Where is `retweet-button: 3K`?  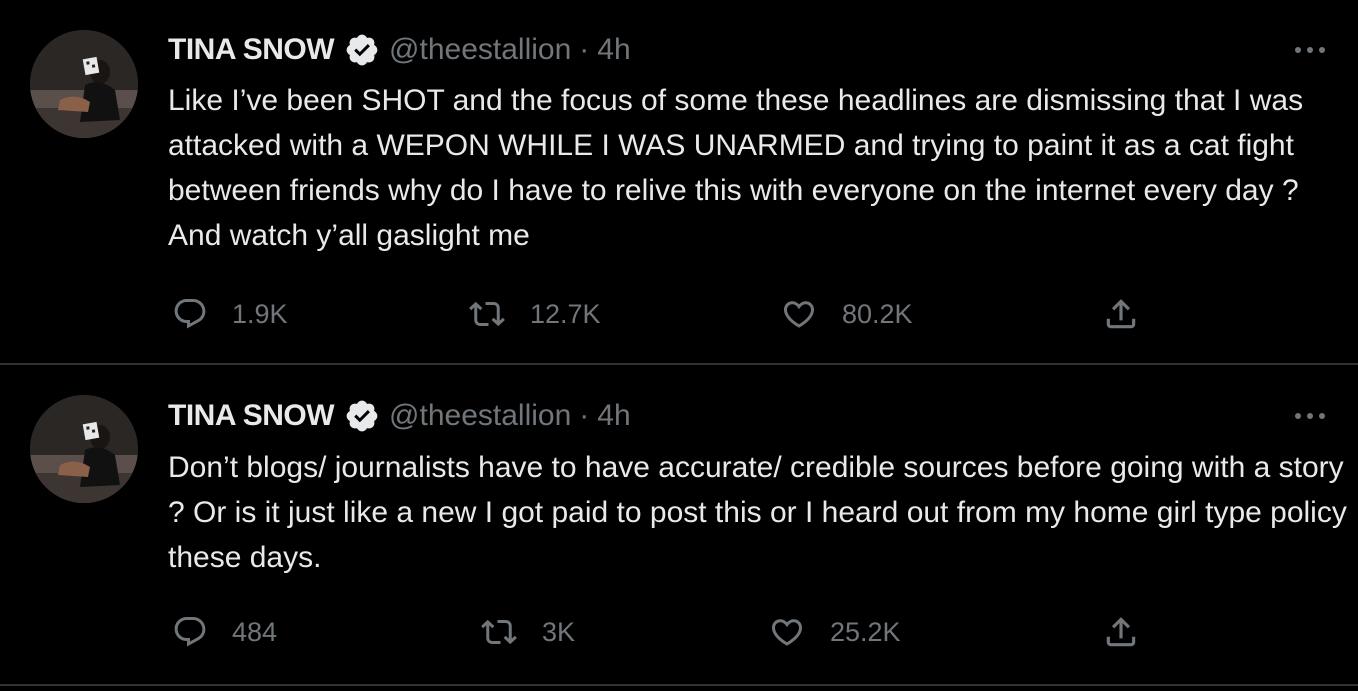 retweet-button: 3K is located at coordinates (527, 632).